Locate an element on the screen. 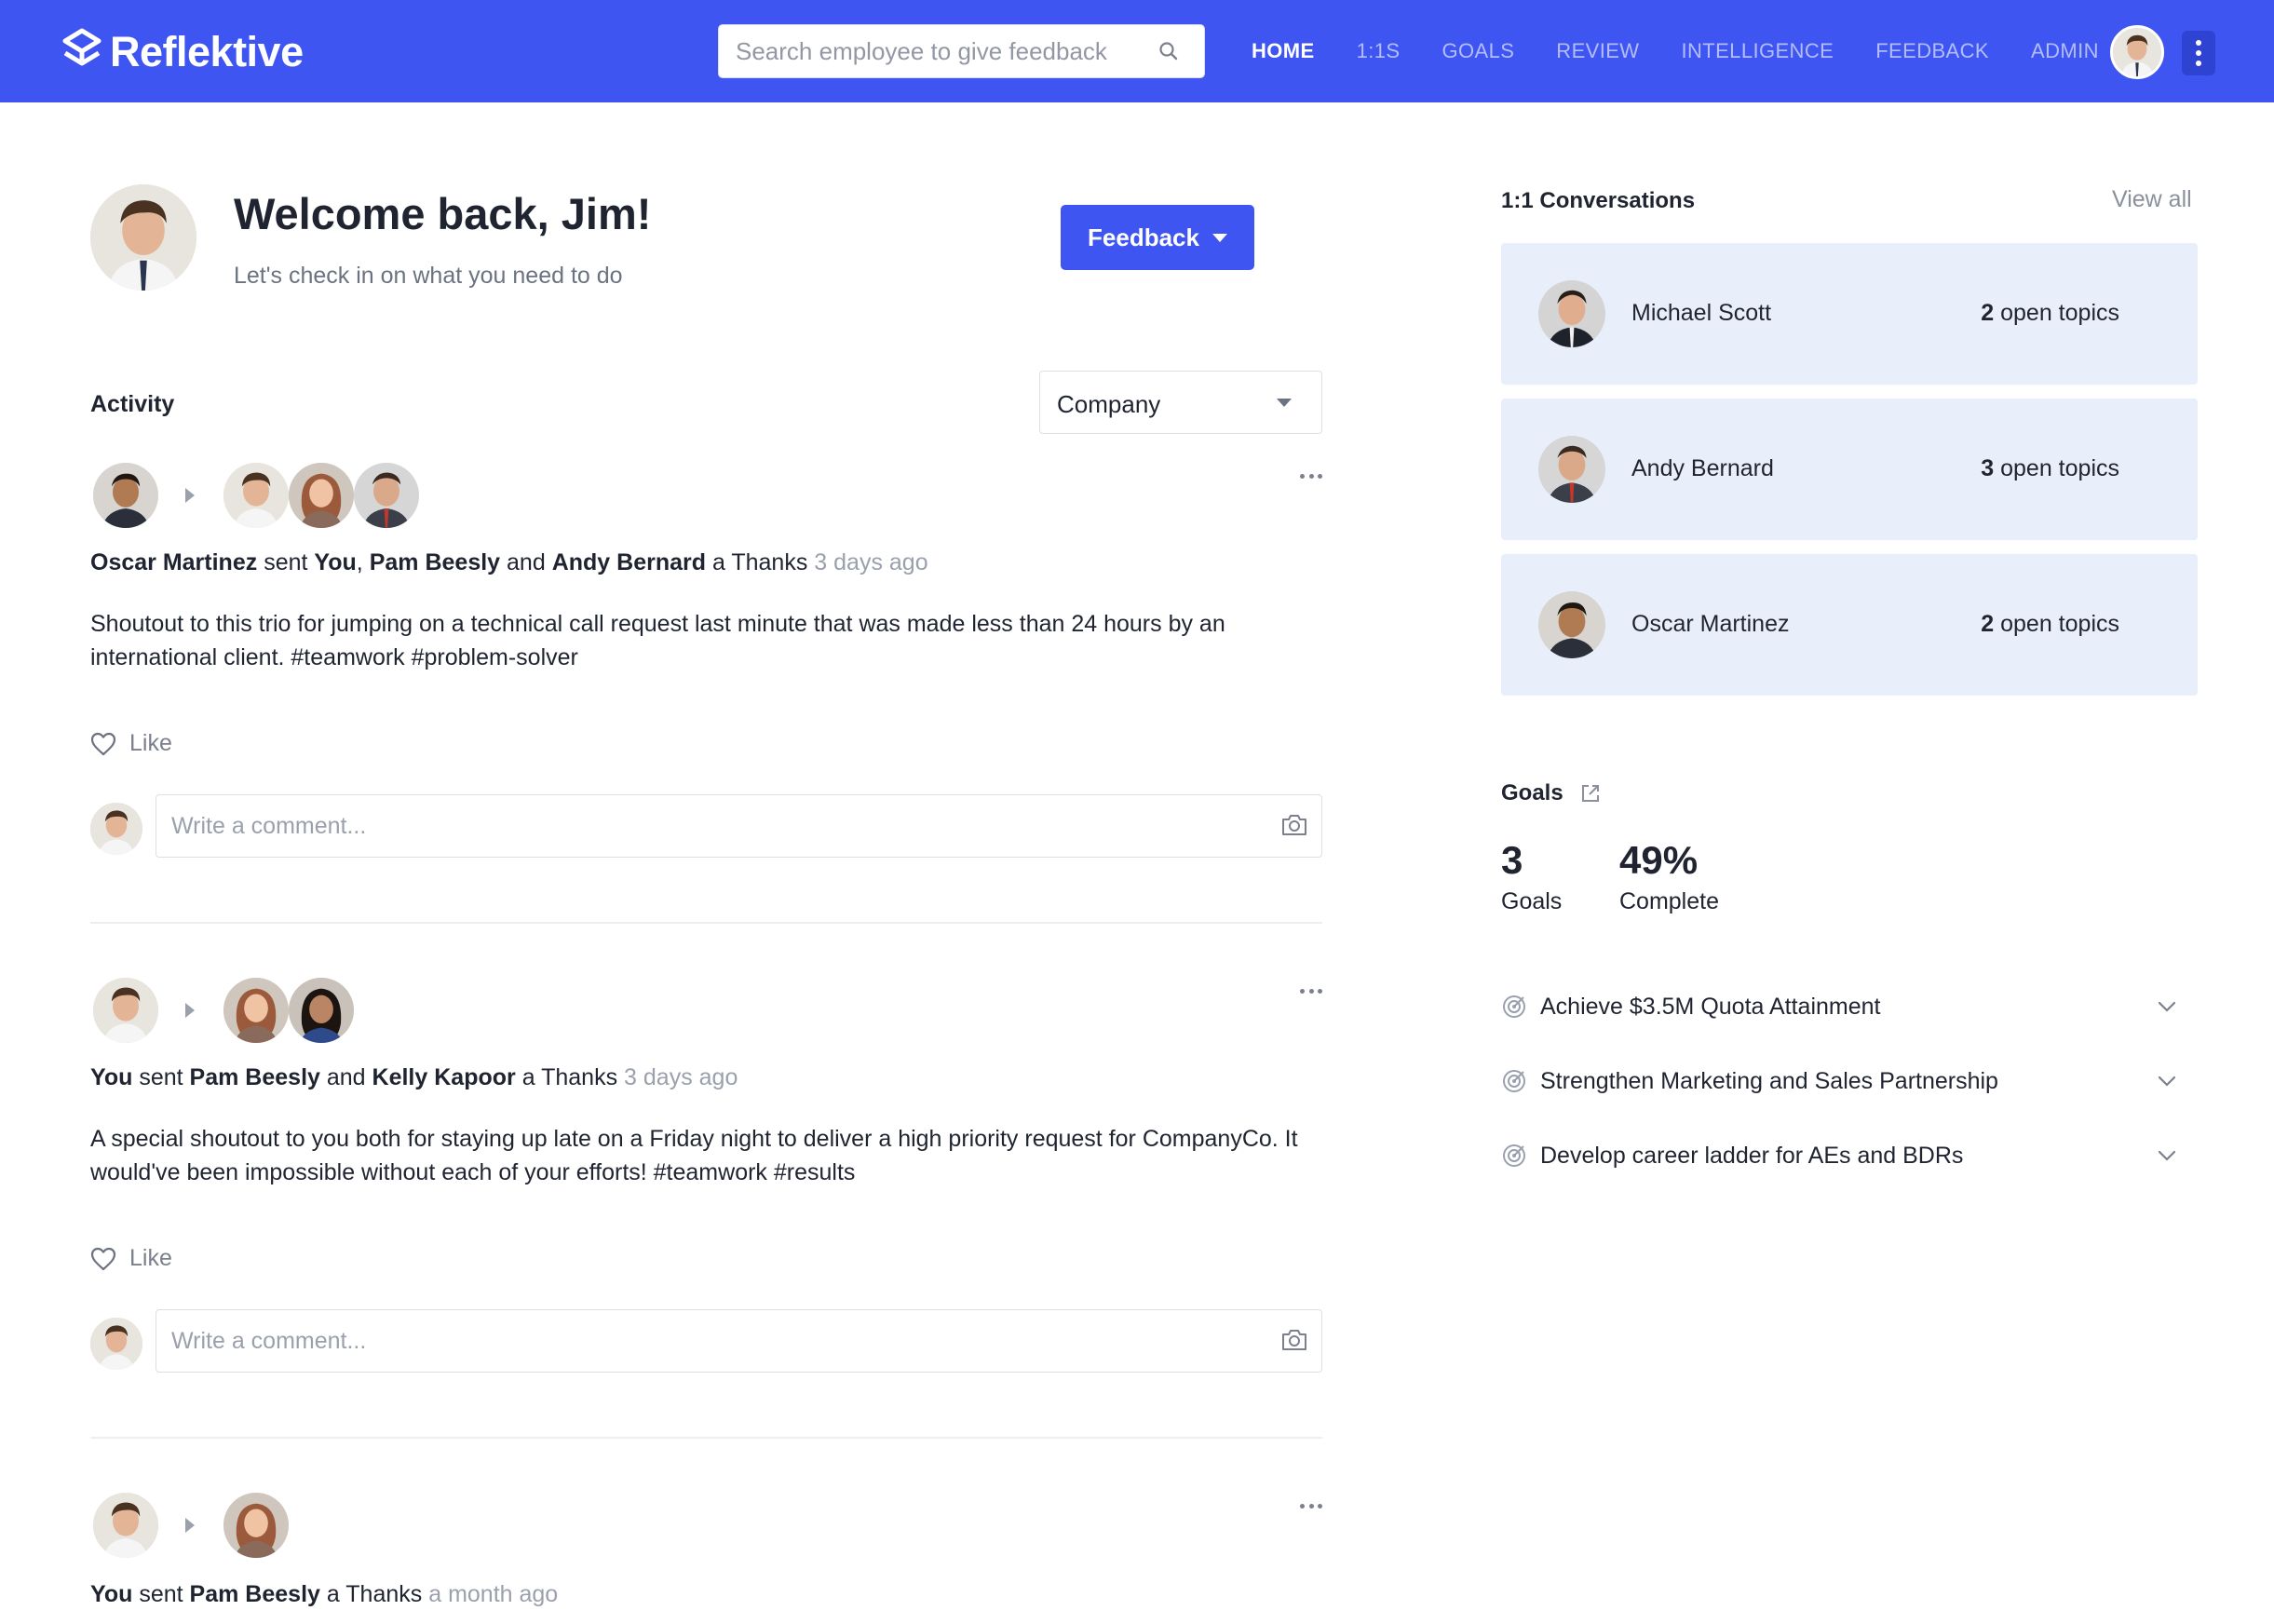 Image resolution: width=2274 pixels, height=1624 pixels. activity-filter-select: Company is located at coordinates (1180, 402).